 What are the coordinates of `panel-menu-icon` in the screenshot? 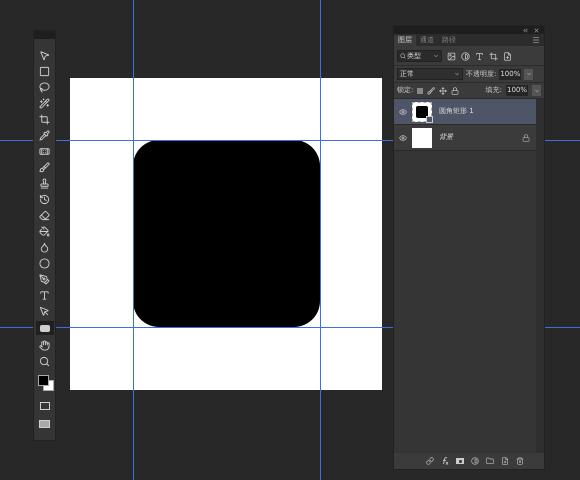 It's located at (536, 40).